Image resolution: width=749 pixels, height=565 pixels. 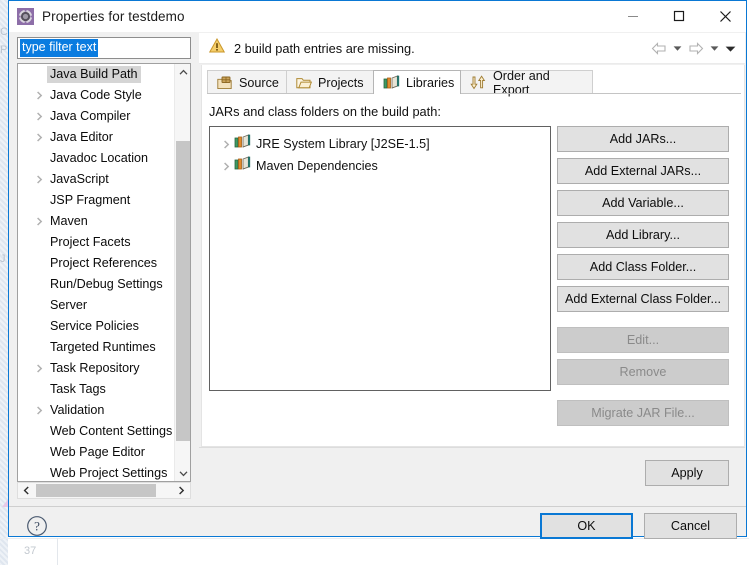 I want to click on maximize-button, so click(x=679, y=16).